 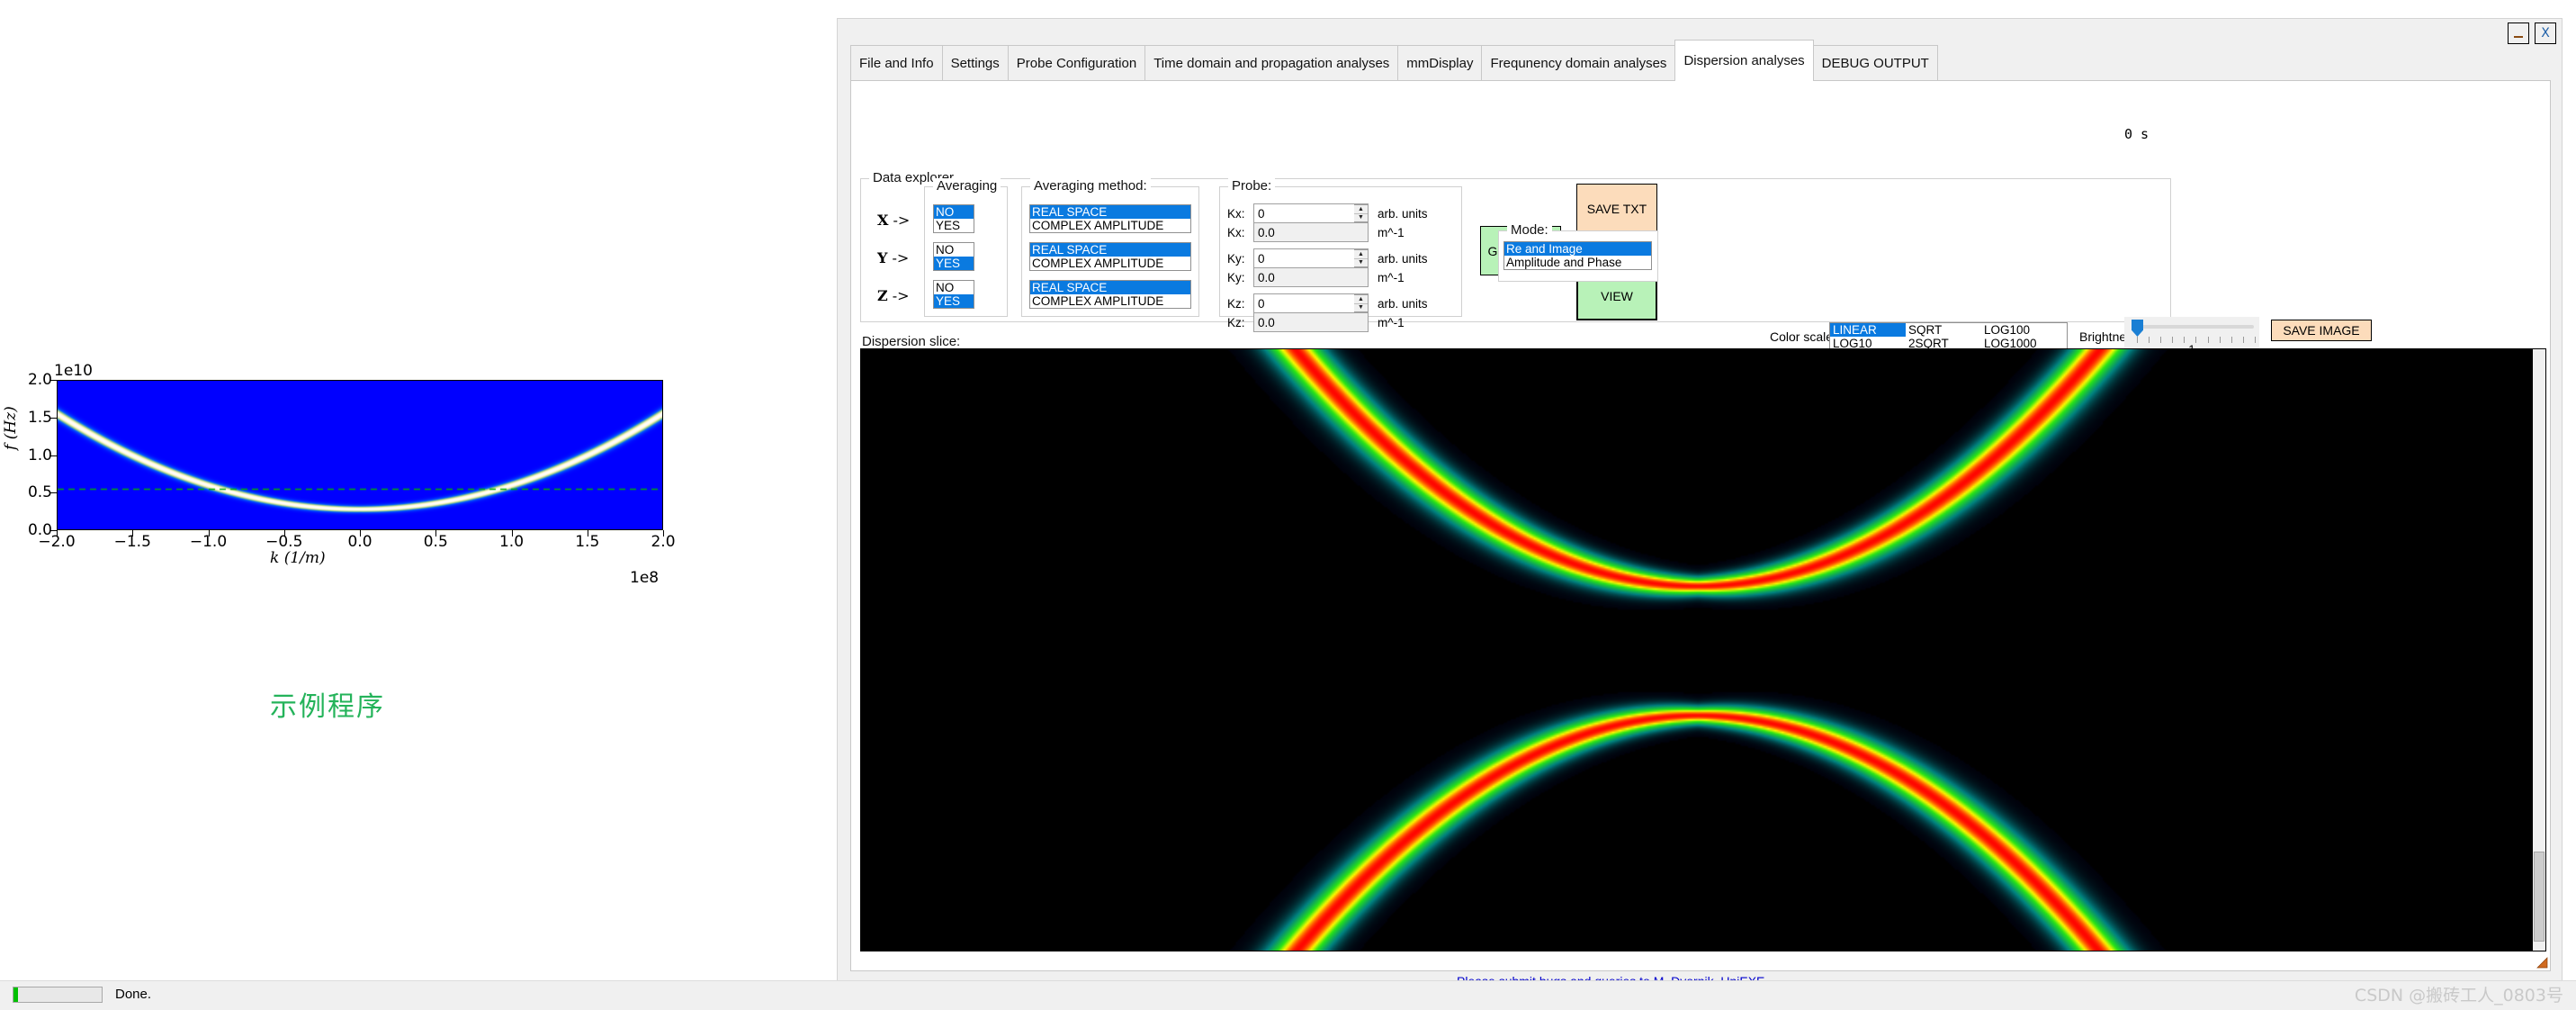 I want to click on averaging-listbox-x: NO YES, so click(x=953, y=218).